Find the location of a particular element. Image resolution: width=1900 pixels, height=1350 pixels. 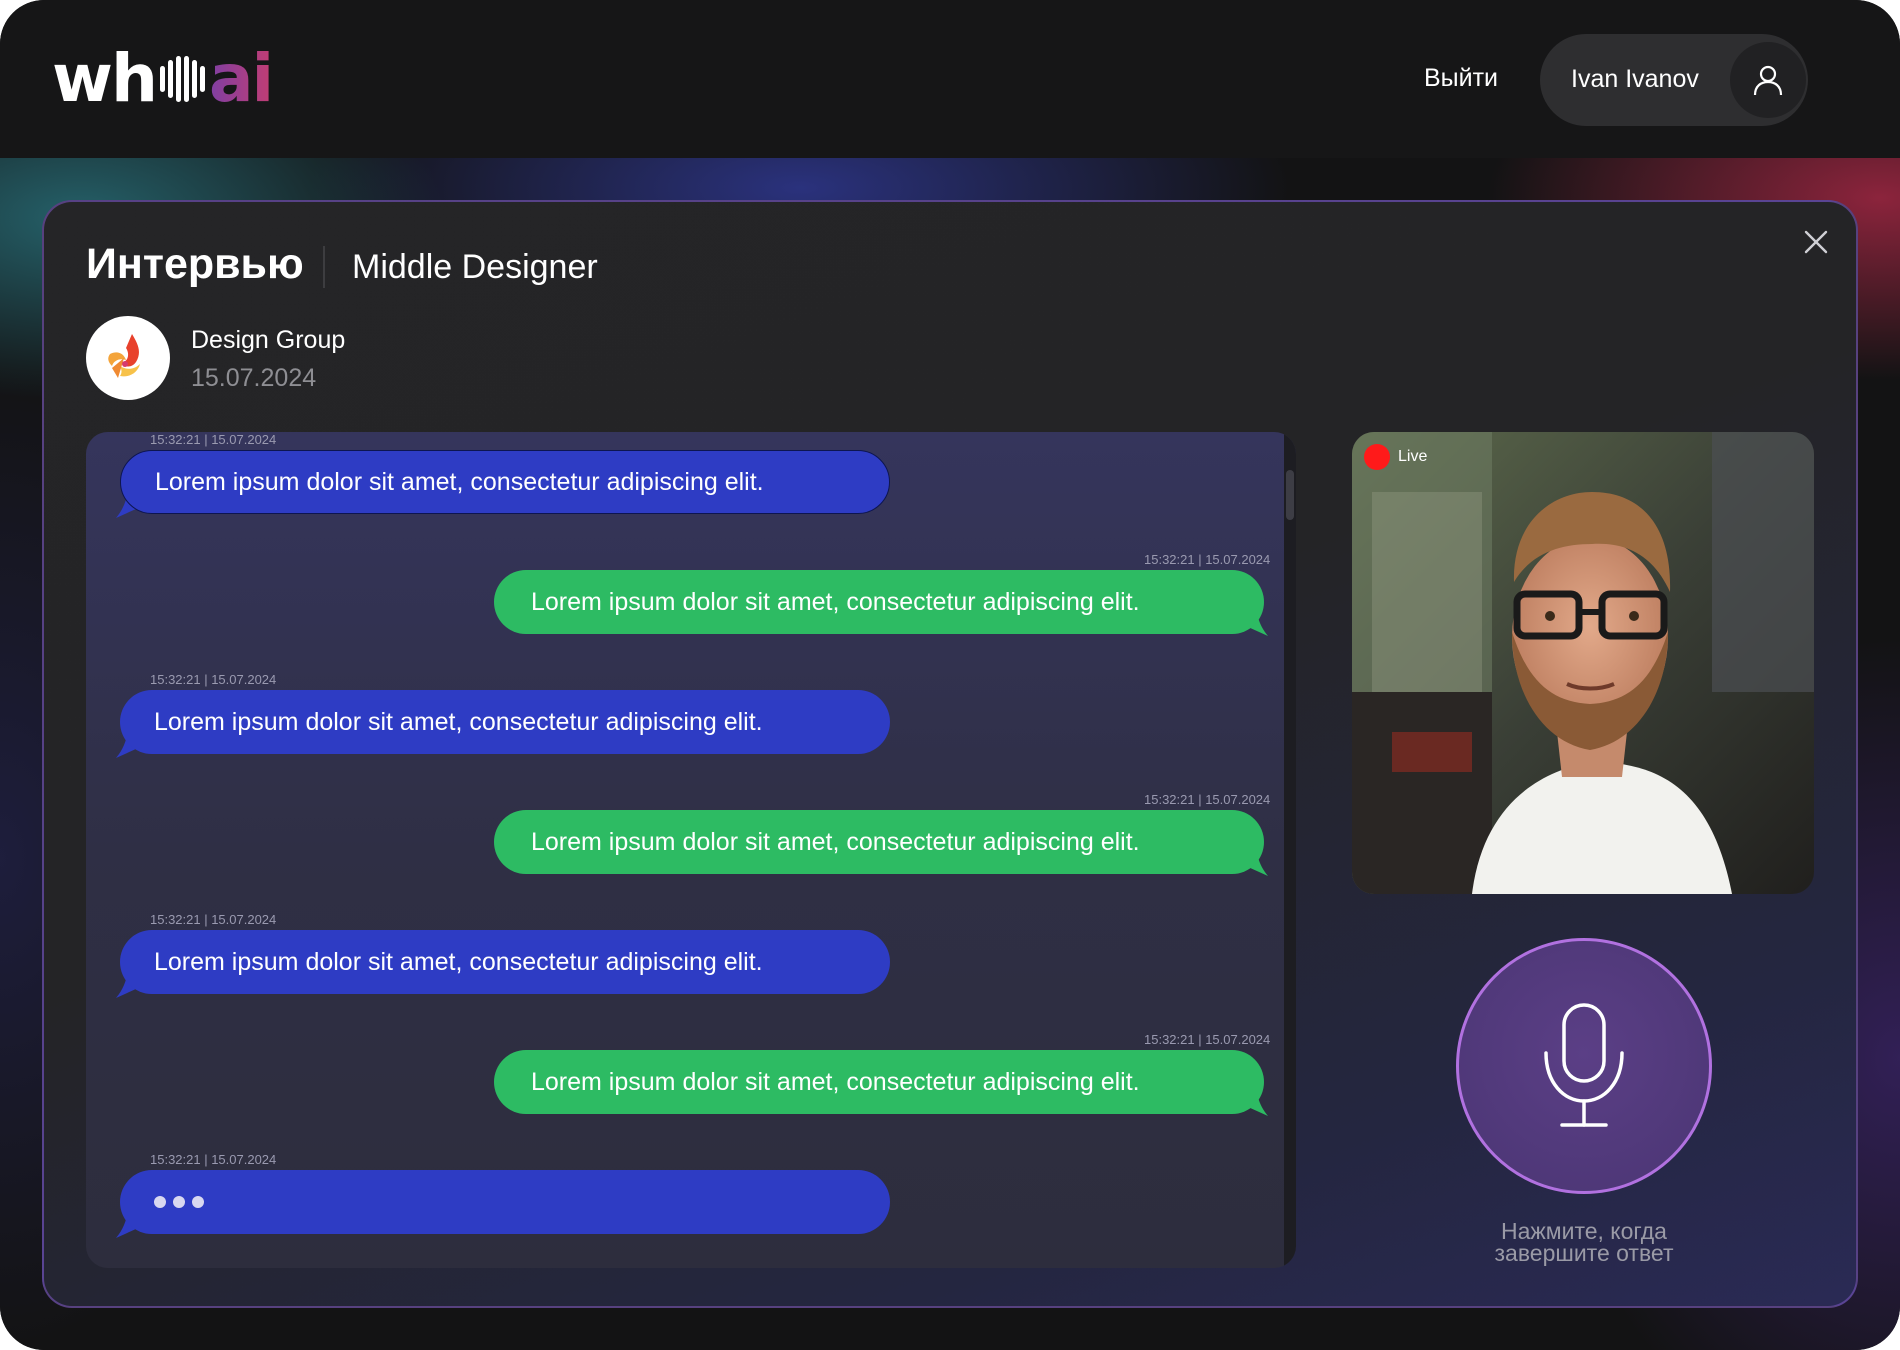

typing-indicator-bubble is located at coordinates (505, 1202).